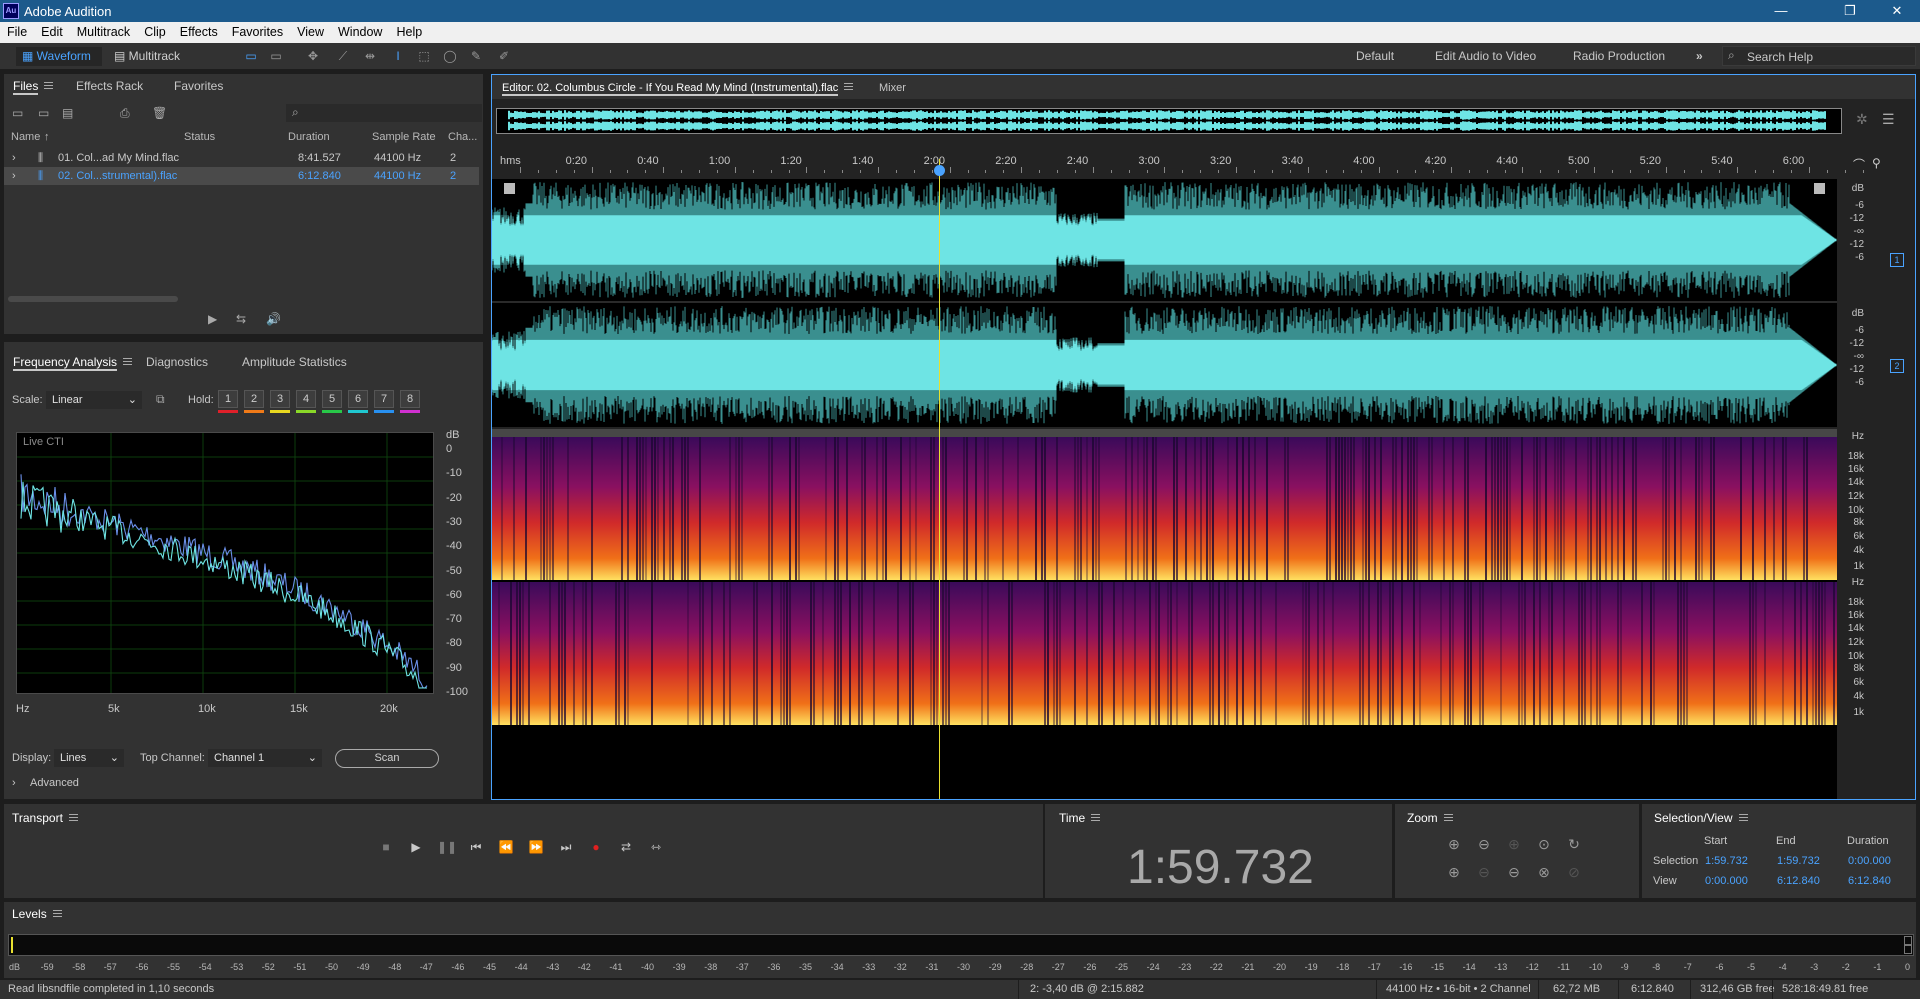 This screenshot has height=999, width=1920. Describe the element at coordinates (457, 692) in the screenshot. I see `db-tick-label: -100` at that location.